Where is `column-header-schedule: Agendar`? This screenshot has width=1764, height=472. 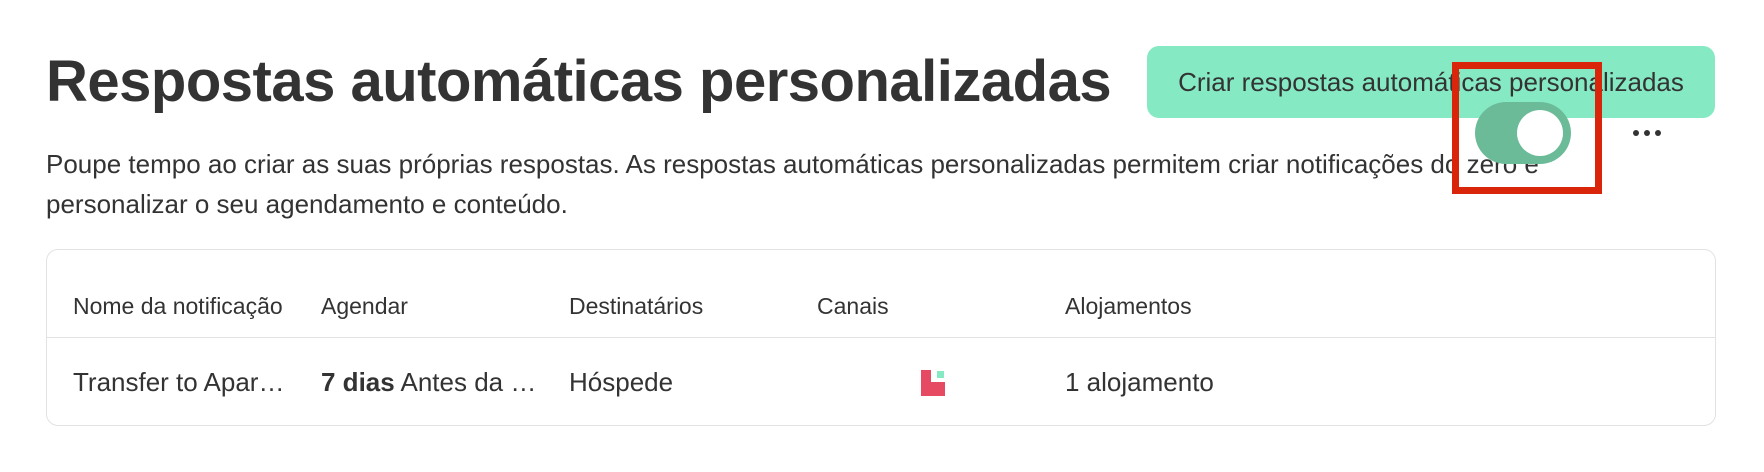 column-header-schedule: Agendar is located at coordinates (364, 306).